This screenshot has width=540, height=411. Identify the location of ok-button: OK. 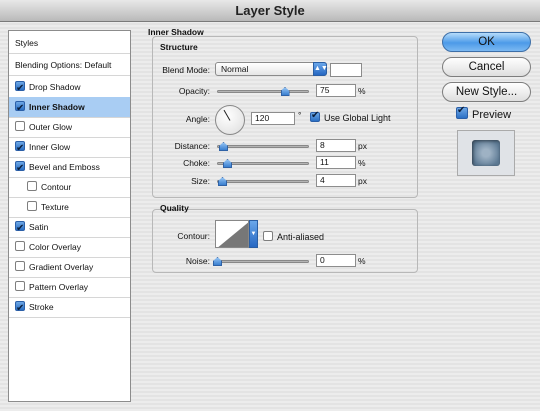
(486, 42).